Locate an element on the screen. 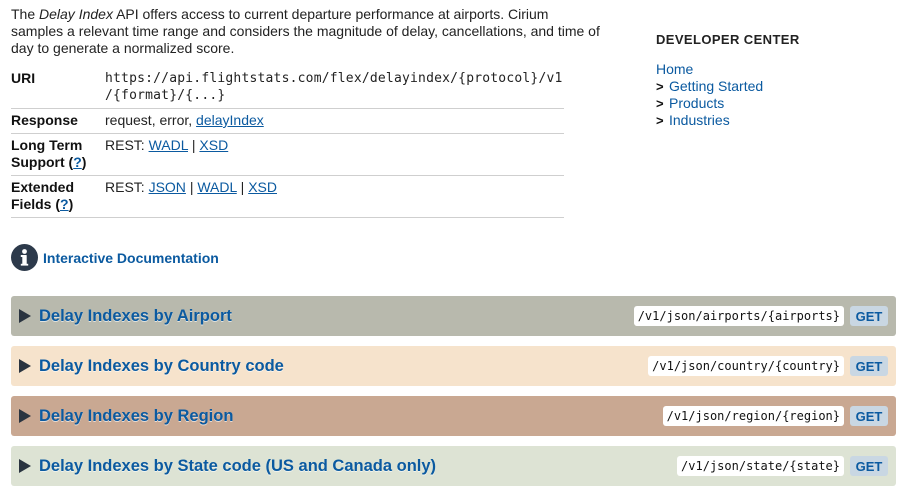  uri-line-2: /{format}/{...} is located at coordinates (165, 95).